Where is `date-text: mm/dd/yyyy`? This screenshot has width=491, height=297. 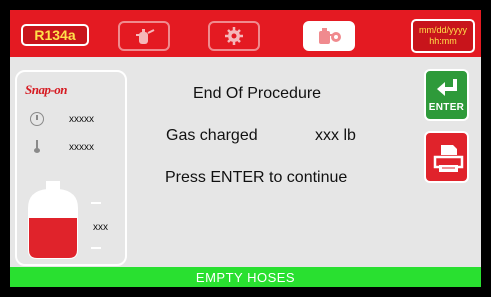 date-text: mm/dd/yyyy is located at coordinates (442, 30).